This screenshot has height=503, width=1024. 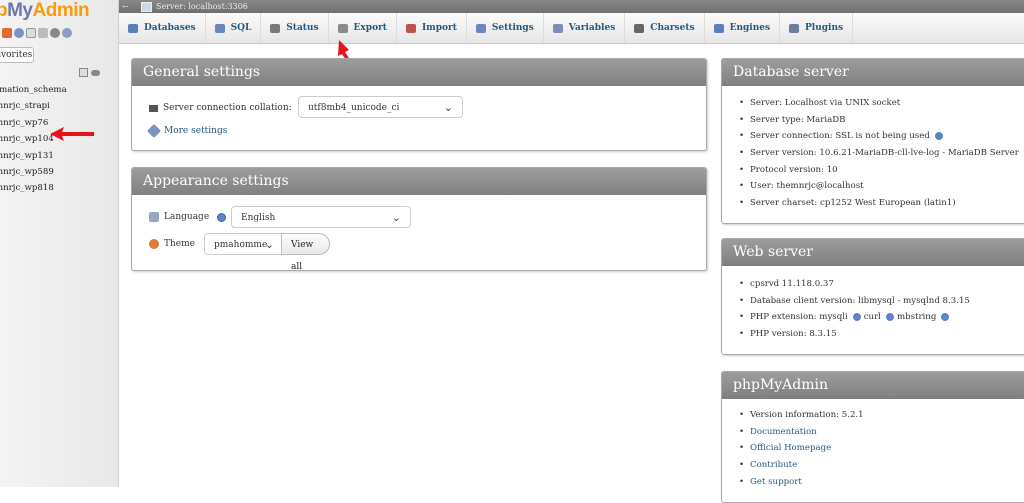 I want to click on tab-engines: Engines, so click(x=743, y=28).